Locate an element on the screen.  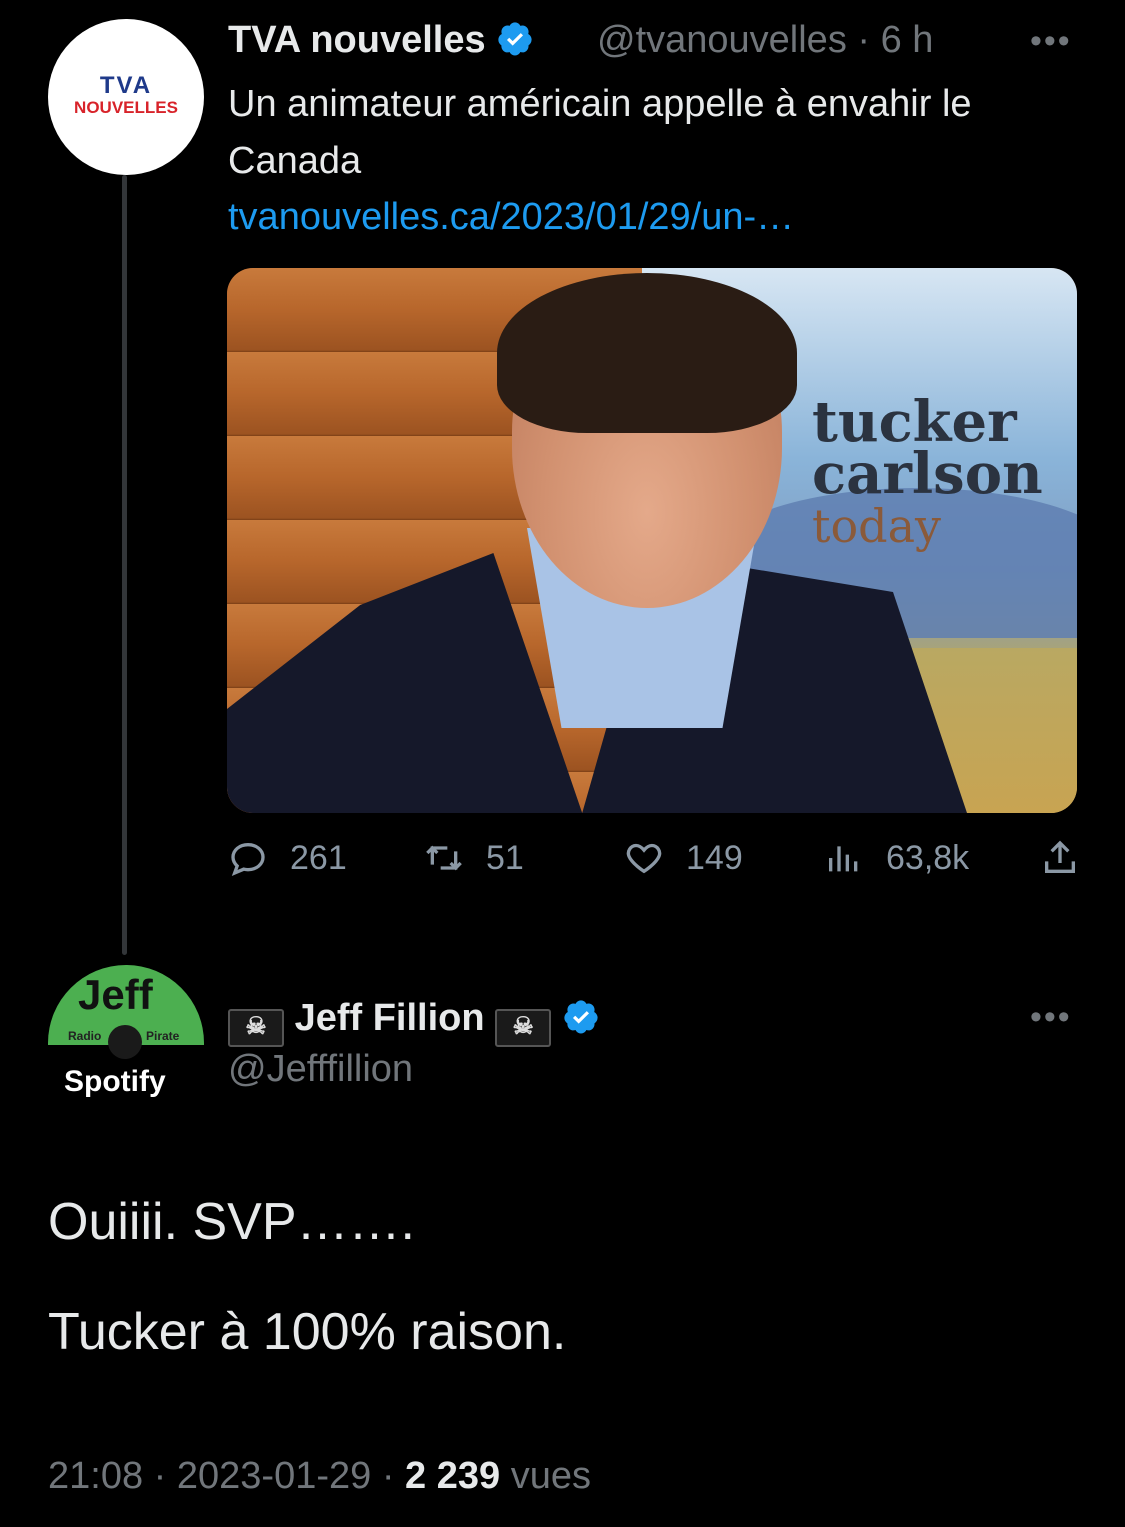
reply-text-line1: Ouiiii. SVP……. is located at coordinates (231, 1222).